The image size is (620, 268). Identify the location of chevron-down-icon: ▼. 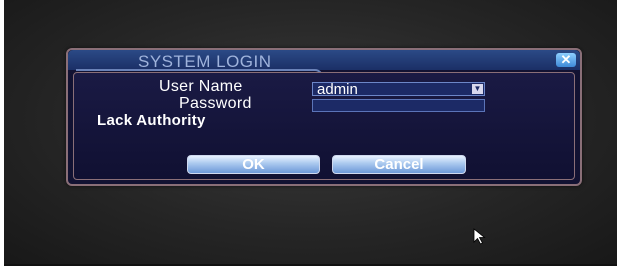
(477, 89).